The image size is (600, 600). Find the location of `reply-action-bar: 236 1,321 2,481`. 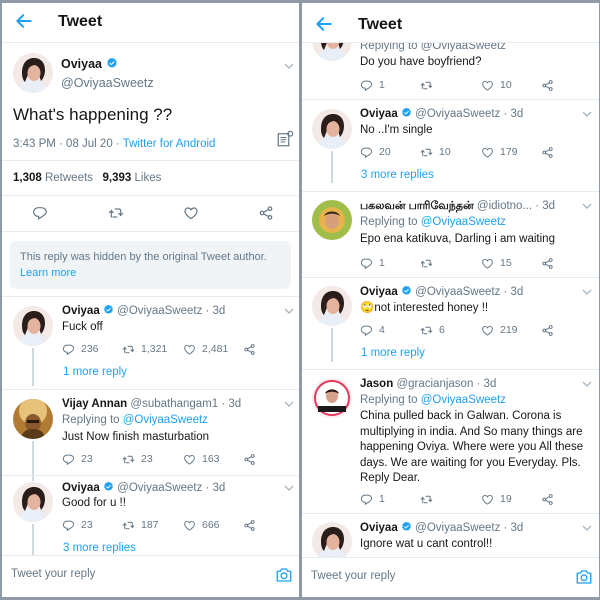

reply-action-bar: 236 1,321 2,481 is located at coordinates (162, 349).